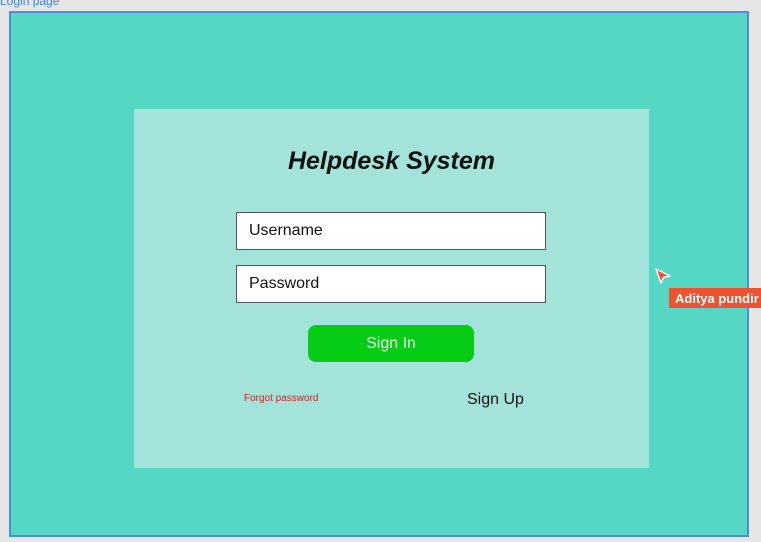 Image resolution: width=761 pixels, height=542 pixels. Describe the element at coordinates (495, 400) in the screenshot. I see `sign-up-link: Sign Up` at that location.